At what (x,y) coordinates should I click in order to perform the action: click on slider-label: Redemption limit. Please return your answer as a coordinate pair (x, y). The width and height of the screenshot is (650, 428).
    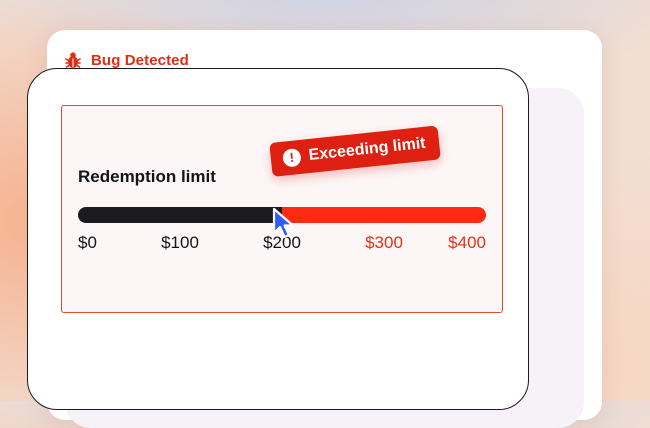
    Looking at the image, I should click on (147, 176).